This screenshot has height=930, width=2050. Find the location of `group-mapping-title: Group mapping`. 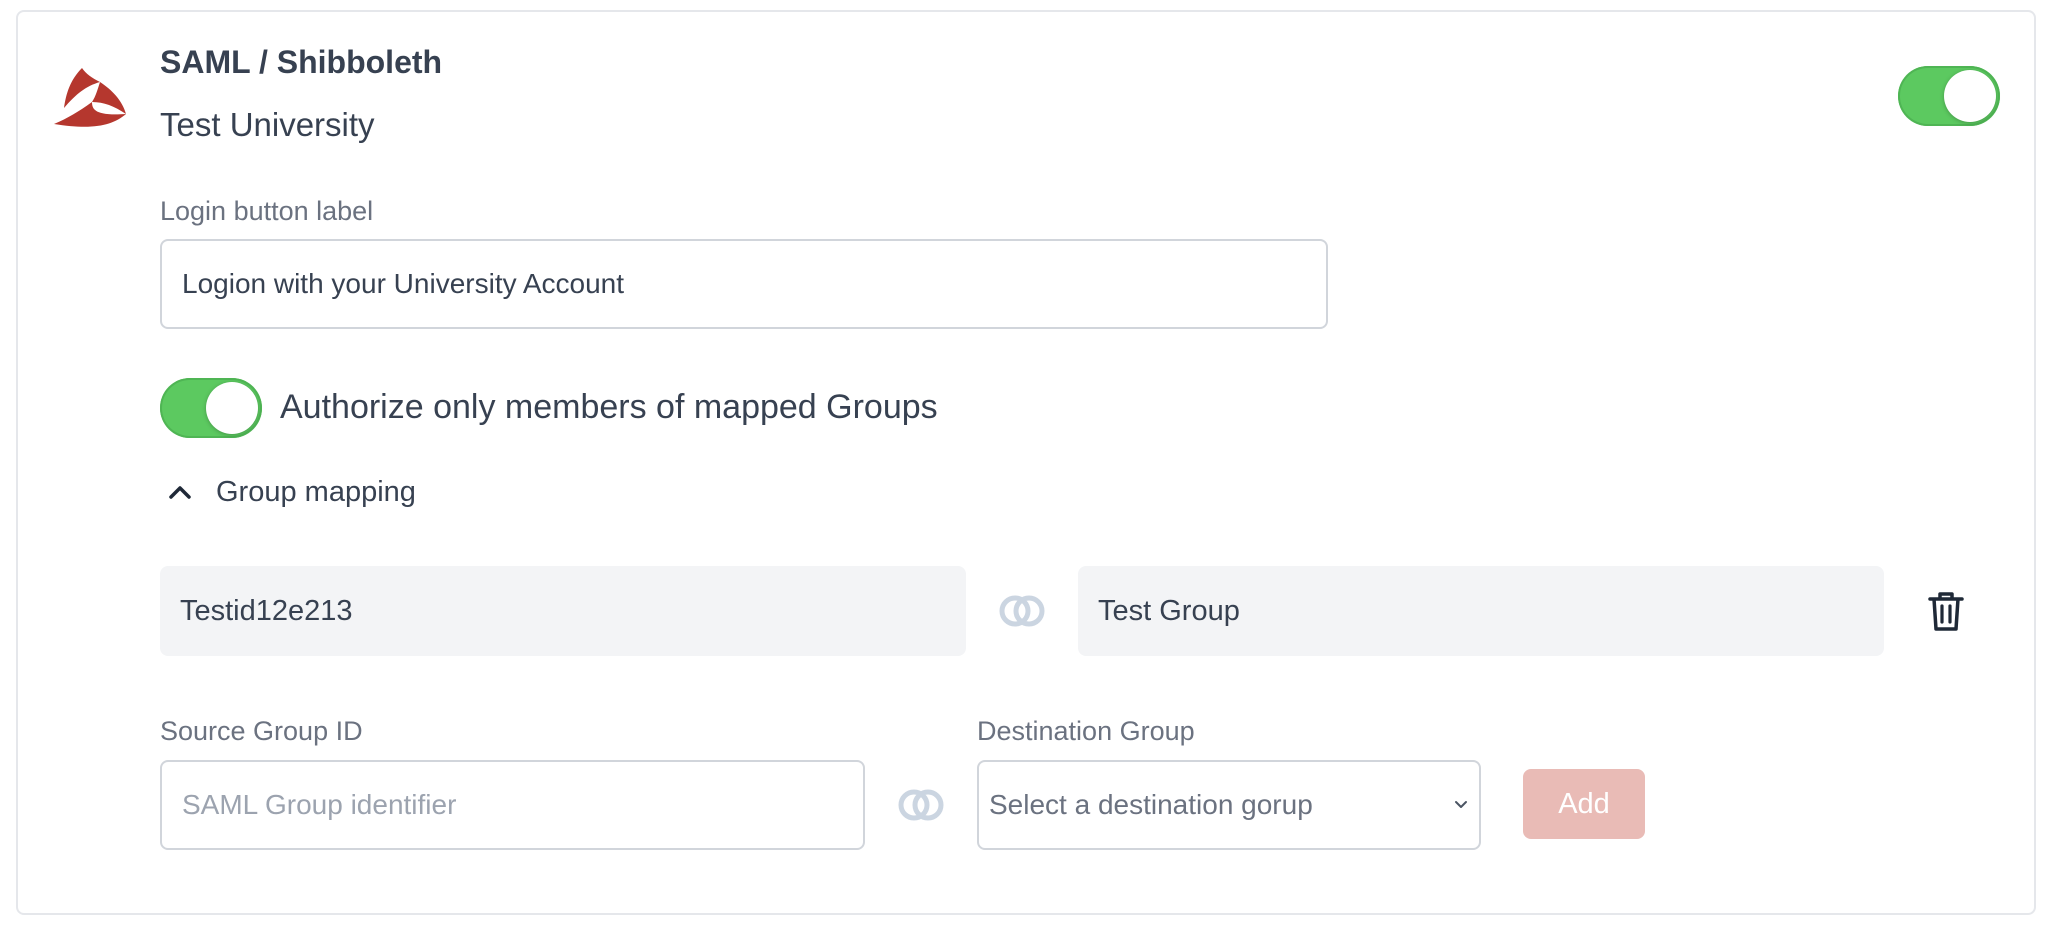

group-mapping-title: Group mapping is located at coordinates (316, 491).